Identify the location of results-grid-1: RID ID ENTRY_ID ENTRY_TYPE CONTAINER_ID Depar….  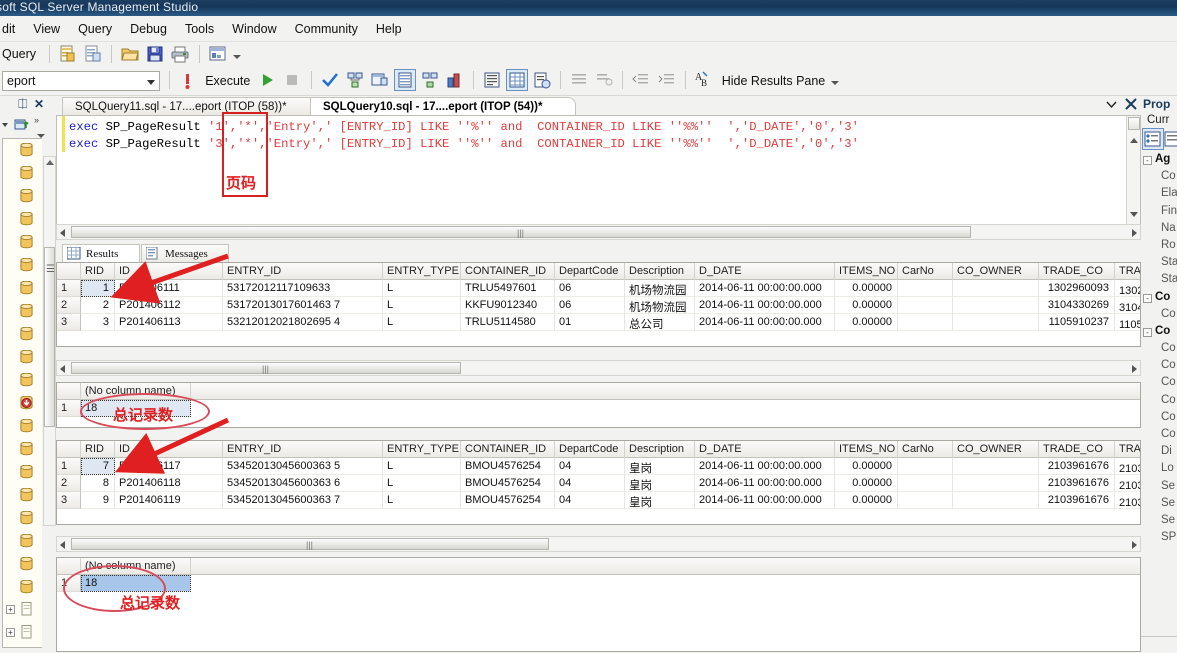
(598, 304).